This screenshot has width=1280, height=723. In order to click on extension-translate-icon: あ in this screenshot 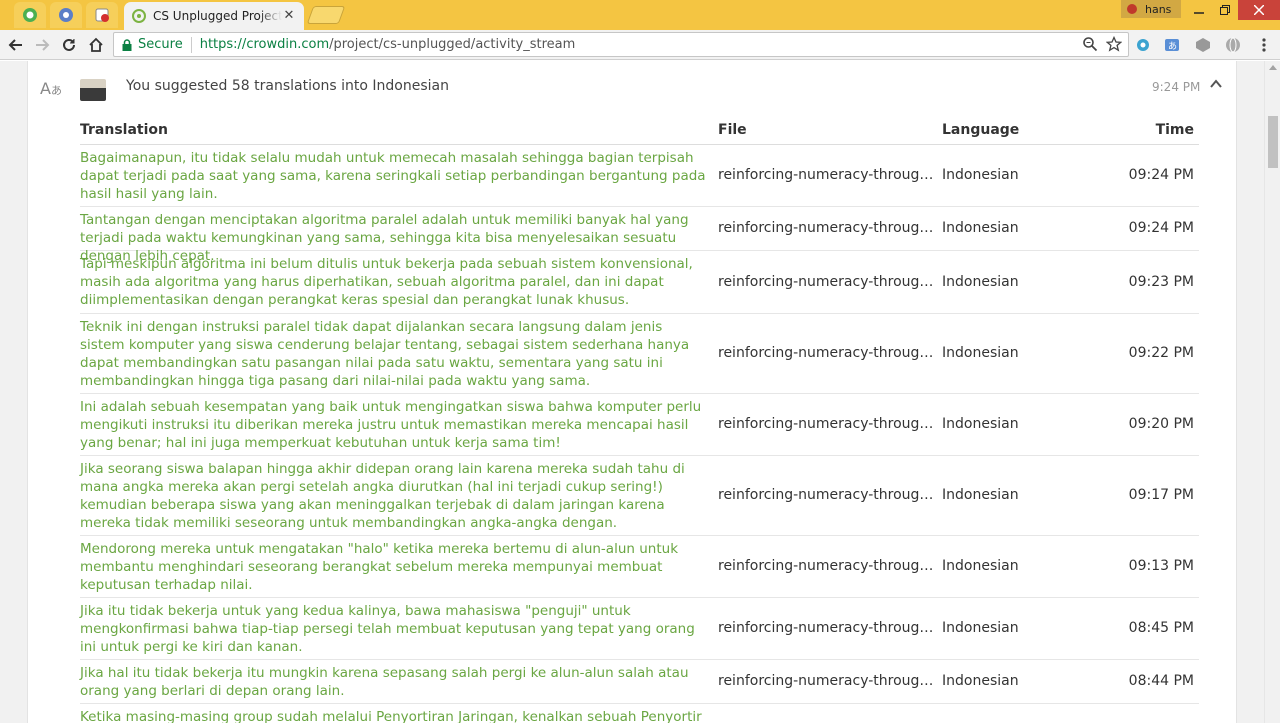, I will do `click(1172, 45)`.